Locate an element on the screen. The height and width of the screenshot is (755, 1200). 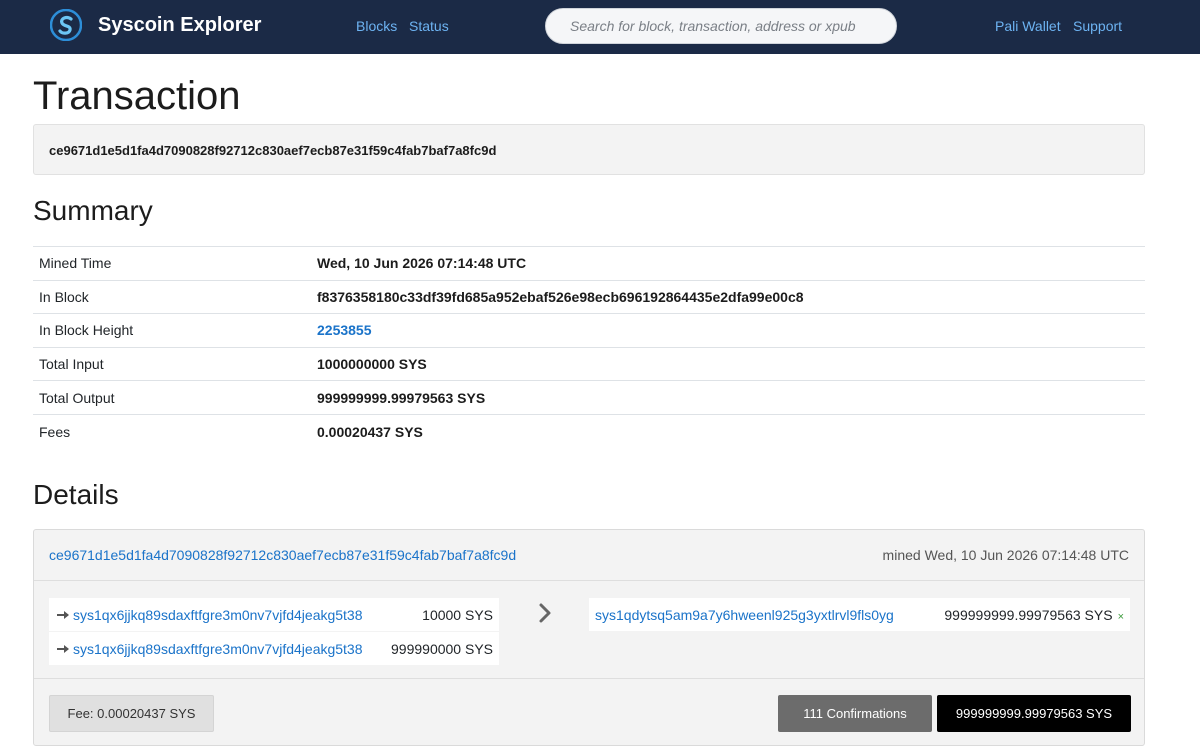
summary-row-total-output: Total Output 999999999.99979563 SYS is located at coordinates (589, 397).